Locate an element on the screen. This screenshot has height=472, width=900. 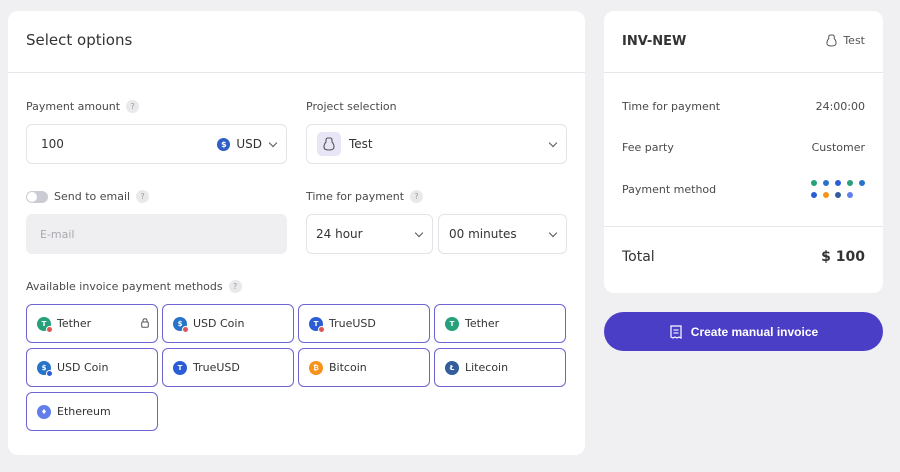
dollar-coin-icon: $ is located at coordinates (224, 144).